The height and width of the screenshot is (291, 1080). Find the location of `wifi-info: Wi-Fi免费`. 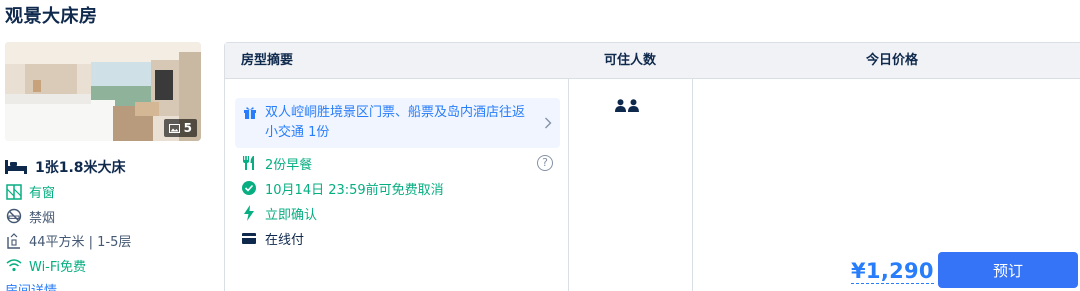

wifi-info: Wi-Fi免费 is located at coordinates (110, 265).